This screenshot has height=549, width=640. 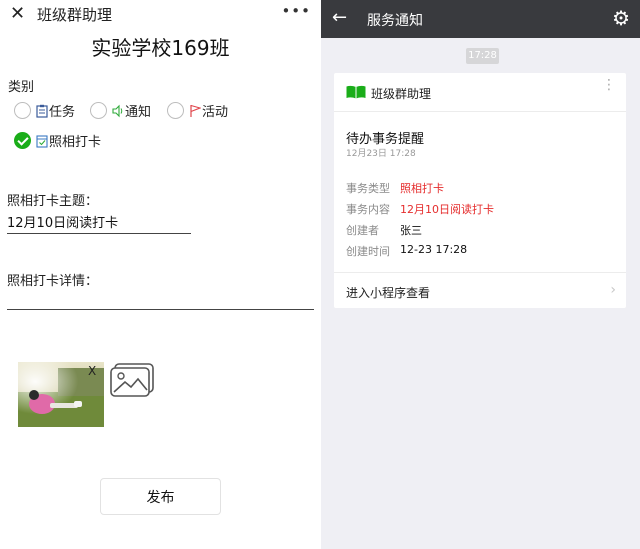 I want to click on category-option-label: 活动, so click(x=215, y=112).